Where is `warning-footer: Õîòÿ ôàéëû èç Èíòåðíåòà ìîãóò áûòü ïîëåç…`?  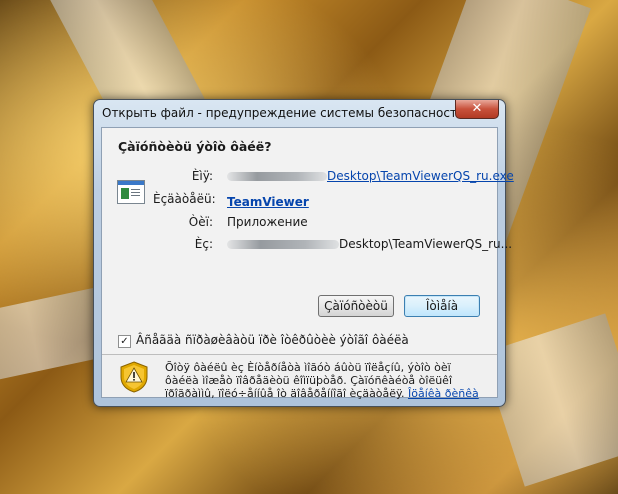
warning-footer: Õîòÿ ôàéëû èç Èíòåðíåòà ìîãóò áûòü ïîëåç… is located at coordinates (299, 377).